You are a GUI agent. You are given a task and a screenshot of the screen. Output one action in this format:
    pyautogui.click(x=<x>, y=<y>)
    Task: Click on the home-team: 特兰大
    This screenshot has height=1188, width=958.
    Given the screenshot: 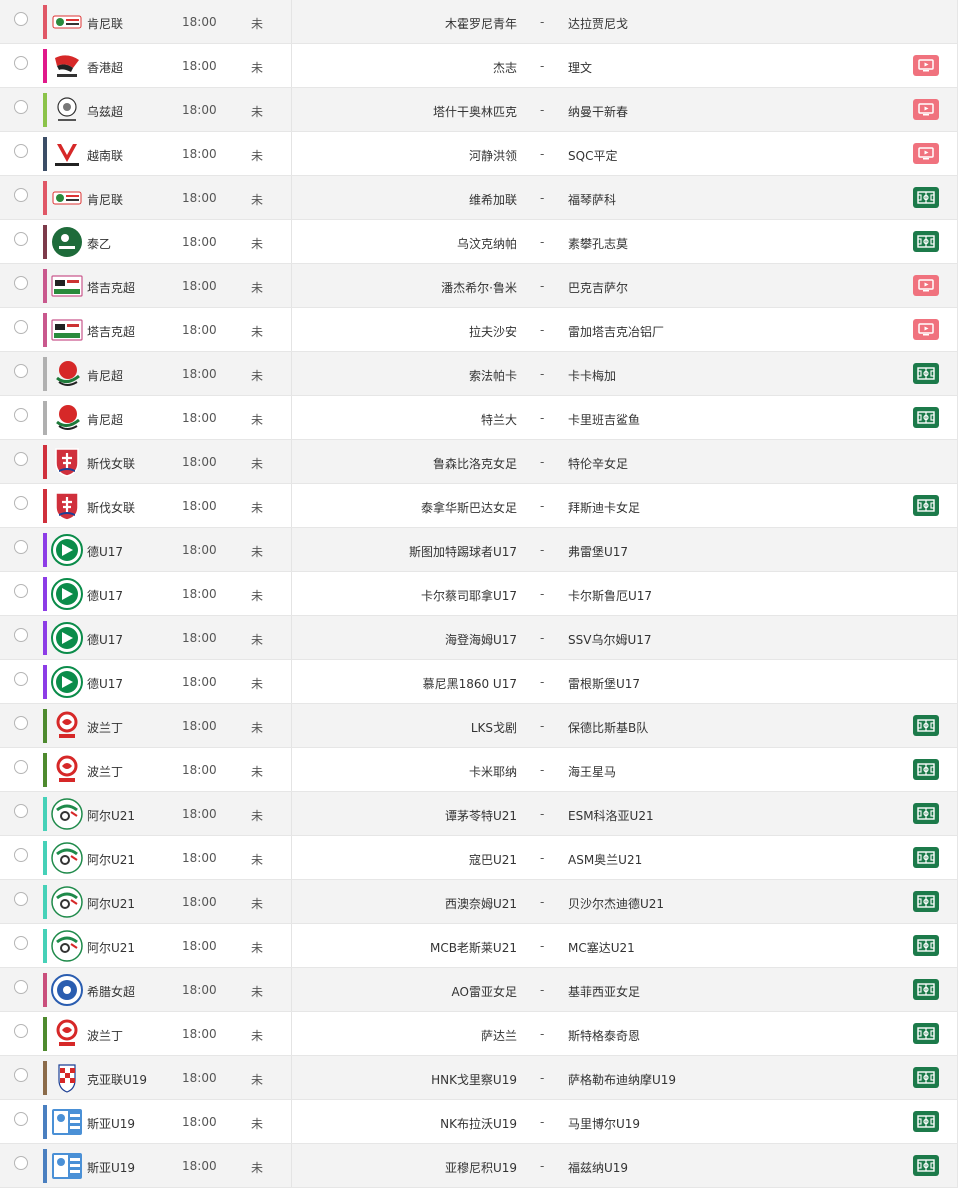 What is the action you would take?
    pyautogui.click(x=499, y=419)
    